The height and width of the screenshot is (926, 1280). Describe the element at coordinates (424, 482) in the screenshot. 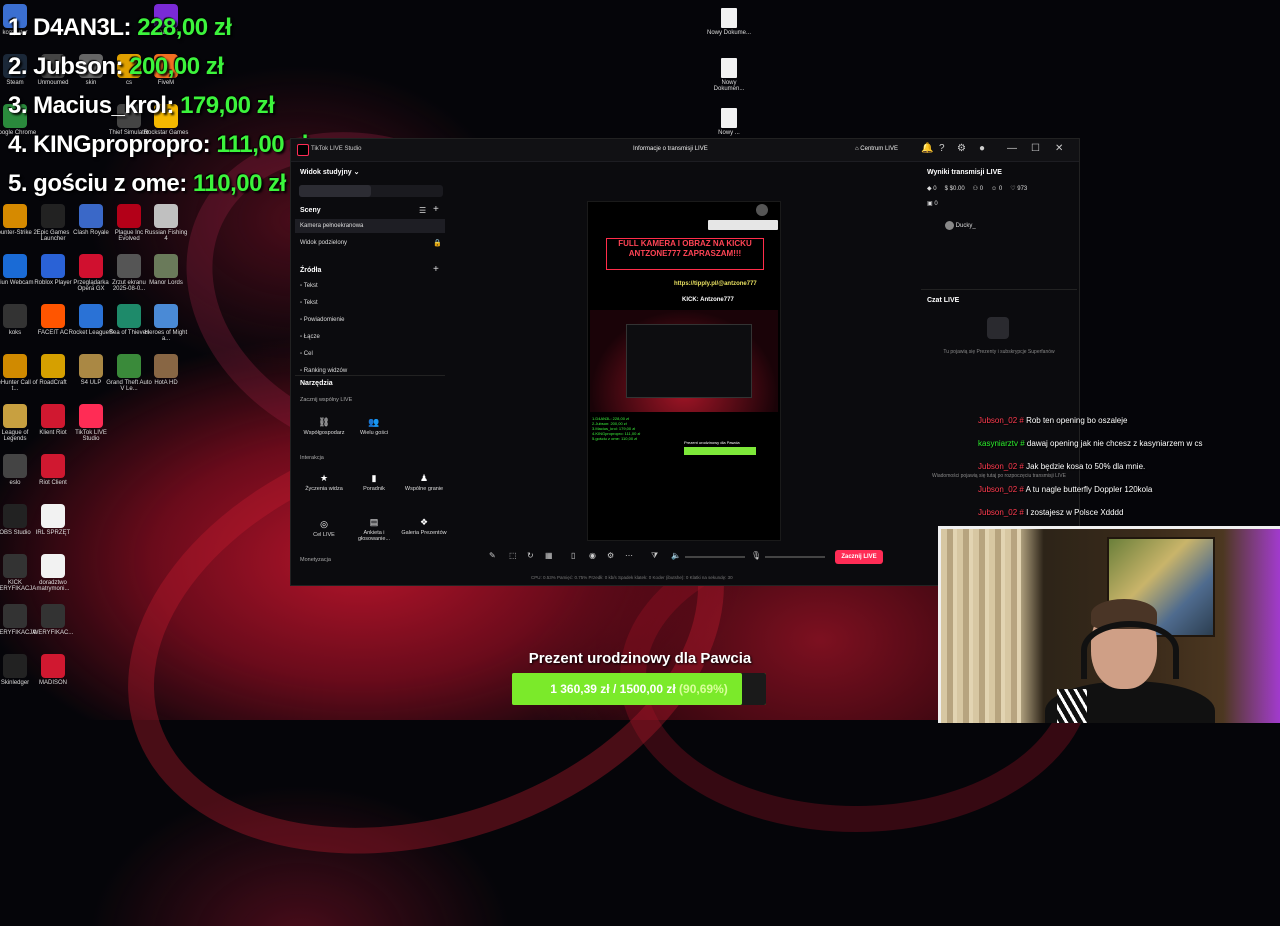

I see `play-together-tool: ♟ Wspólne granie` at that location.